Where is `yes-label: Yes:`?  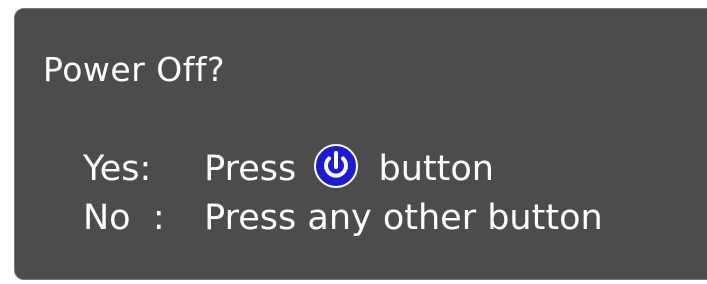 yes-label: Yes: is located at coordinates (117, 169).